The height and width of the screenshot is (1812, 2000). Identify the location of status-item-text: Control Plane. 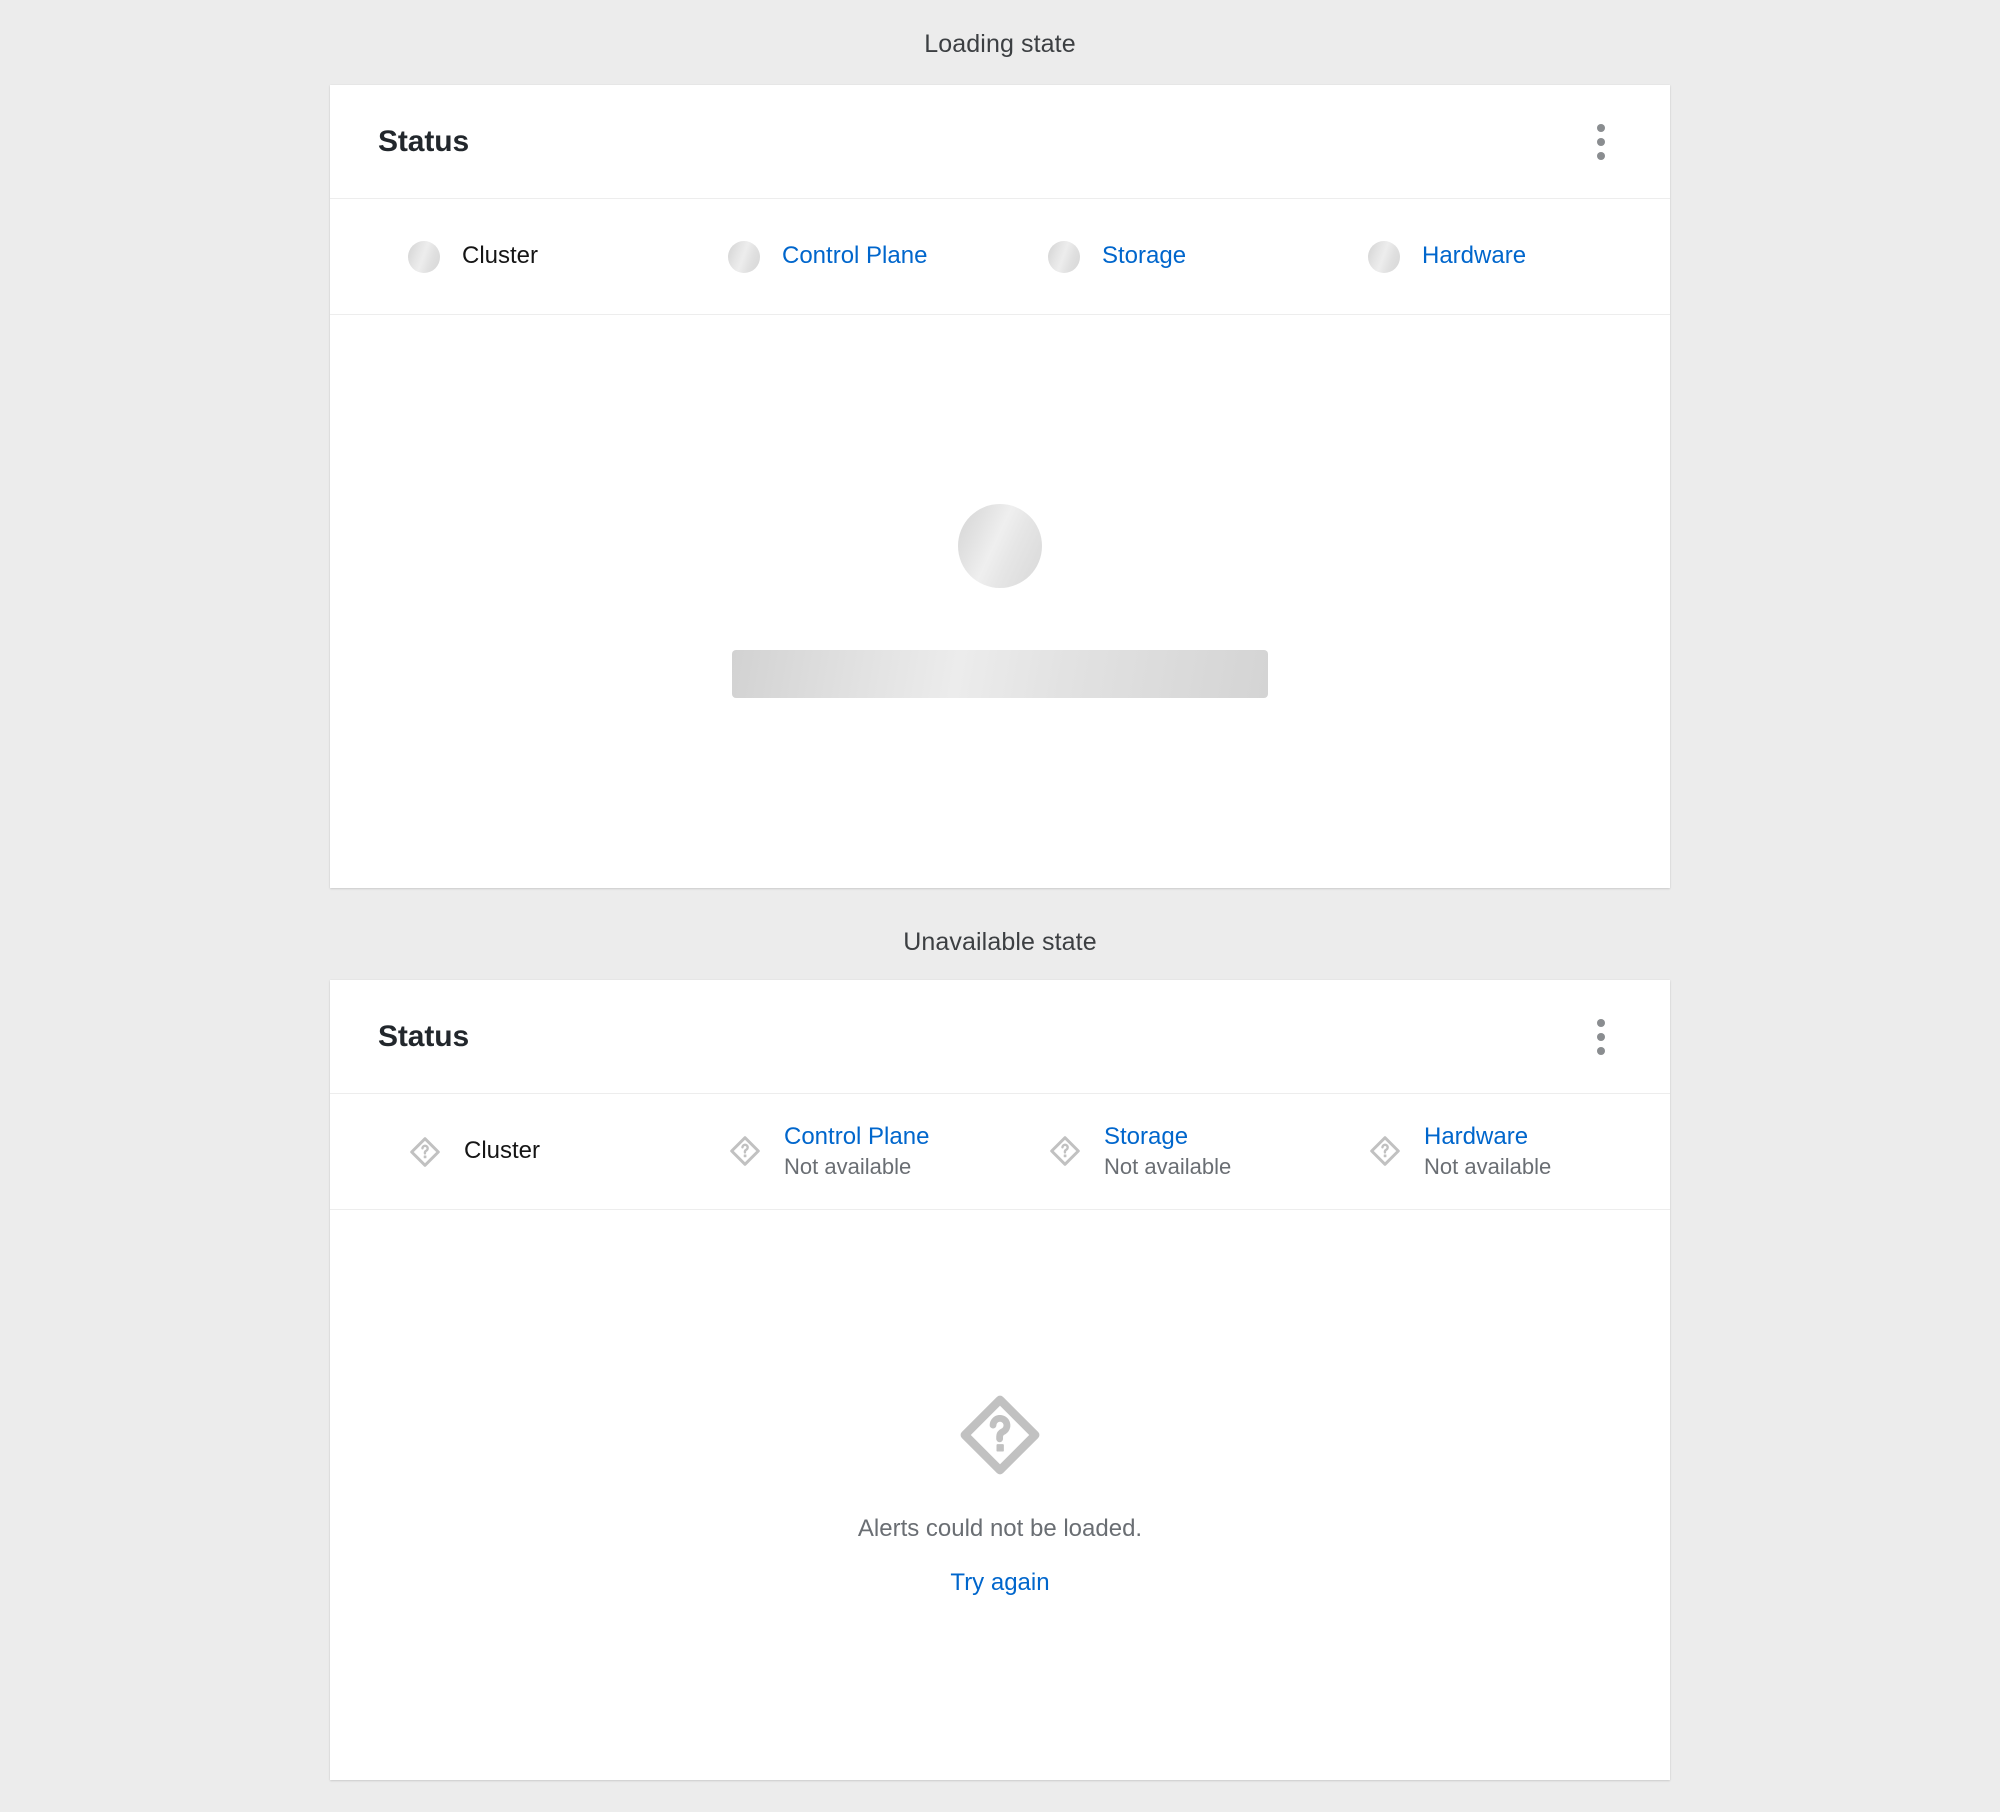
(854, 256).